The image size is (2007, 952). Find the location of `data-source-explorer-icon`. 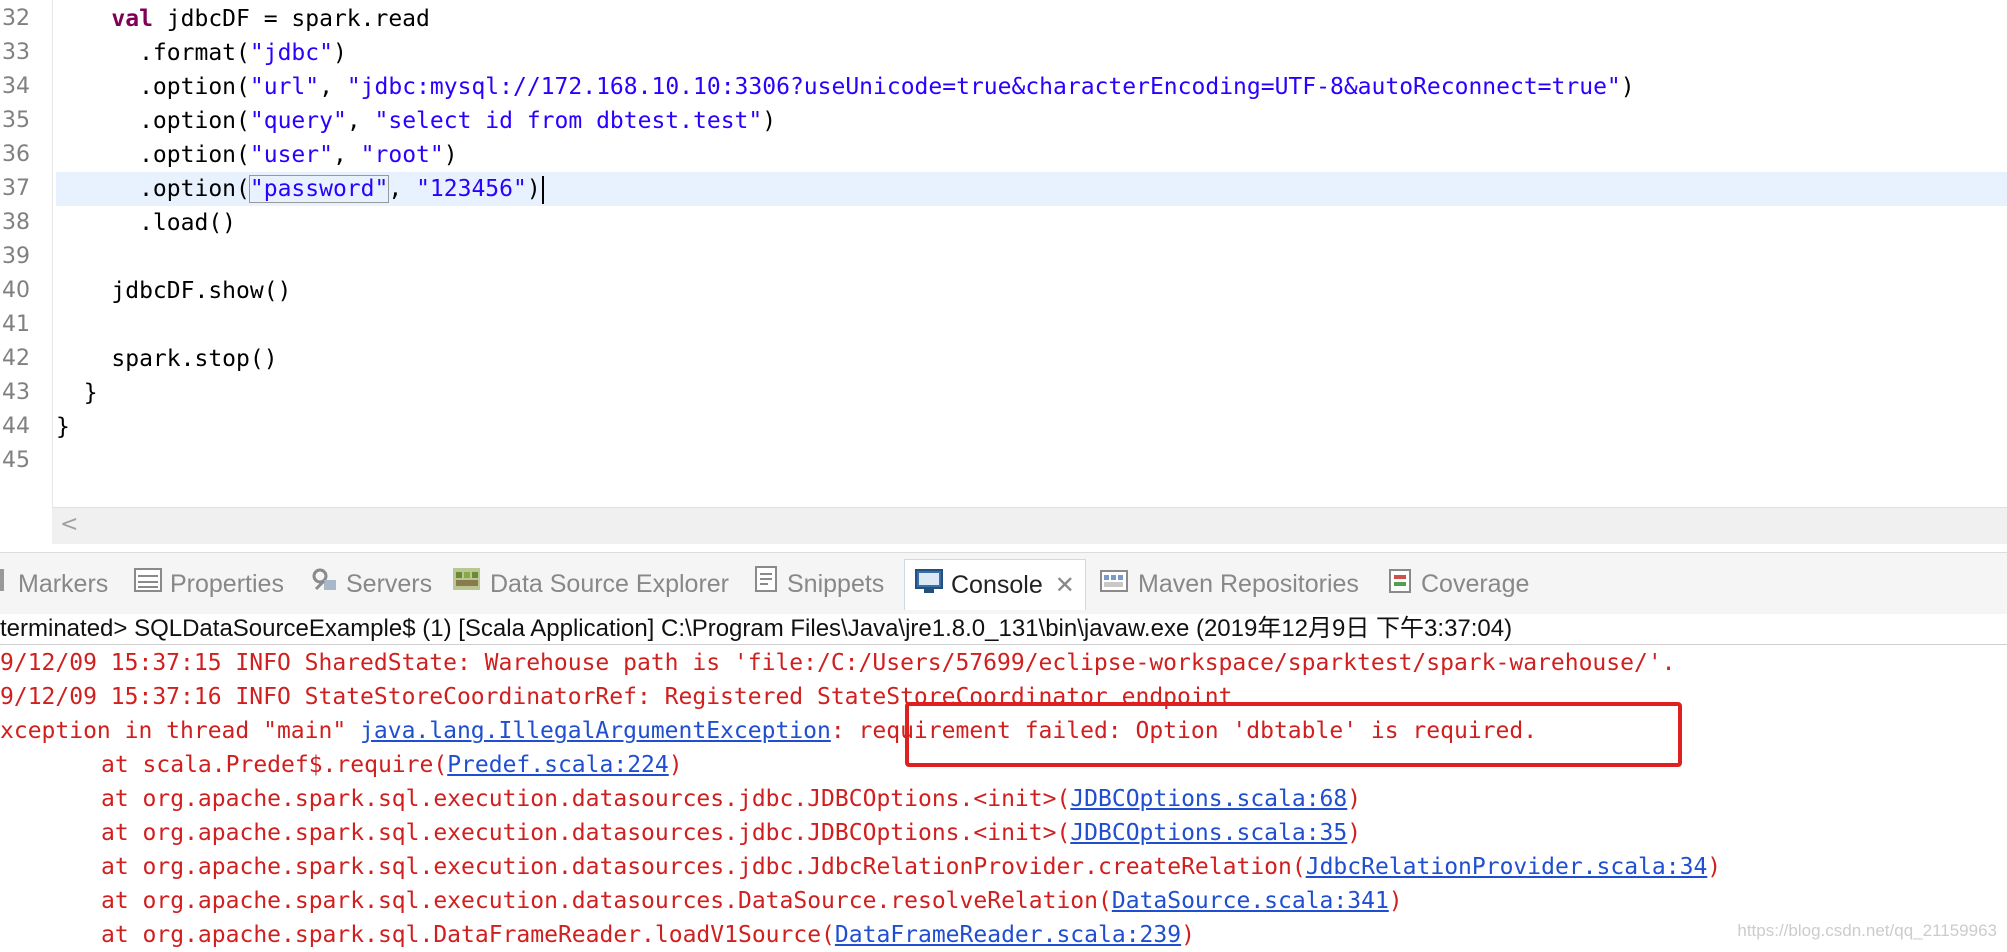

data-source-explorer-icon is located at coordinates (467, 585).